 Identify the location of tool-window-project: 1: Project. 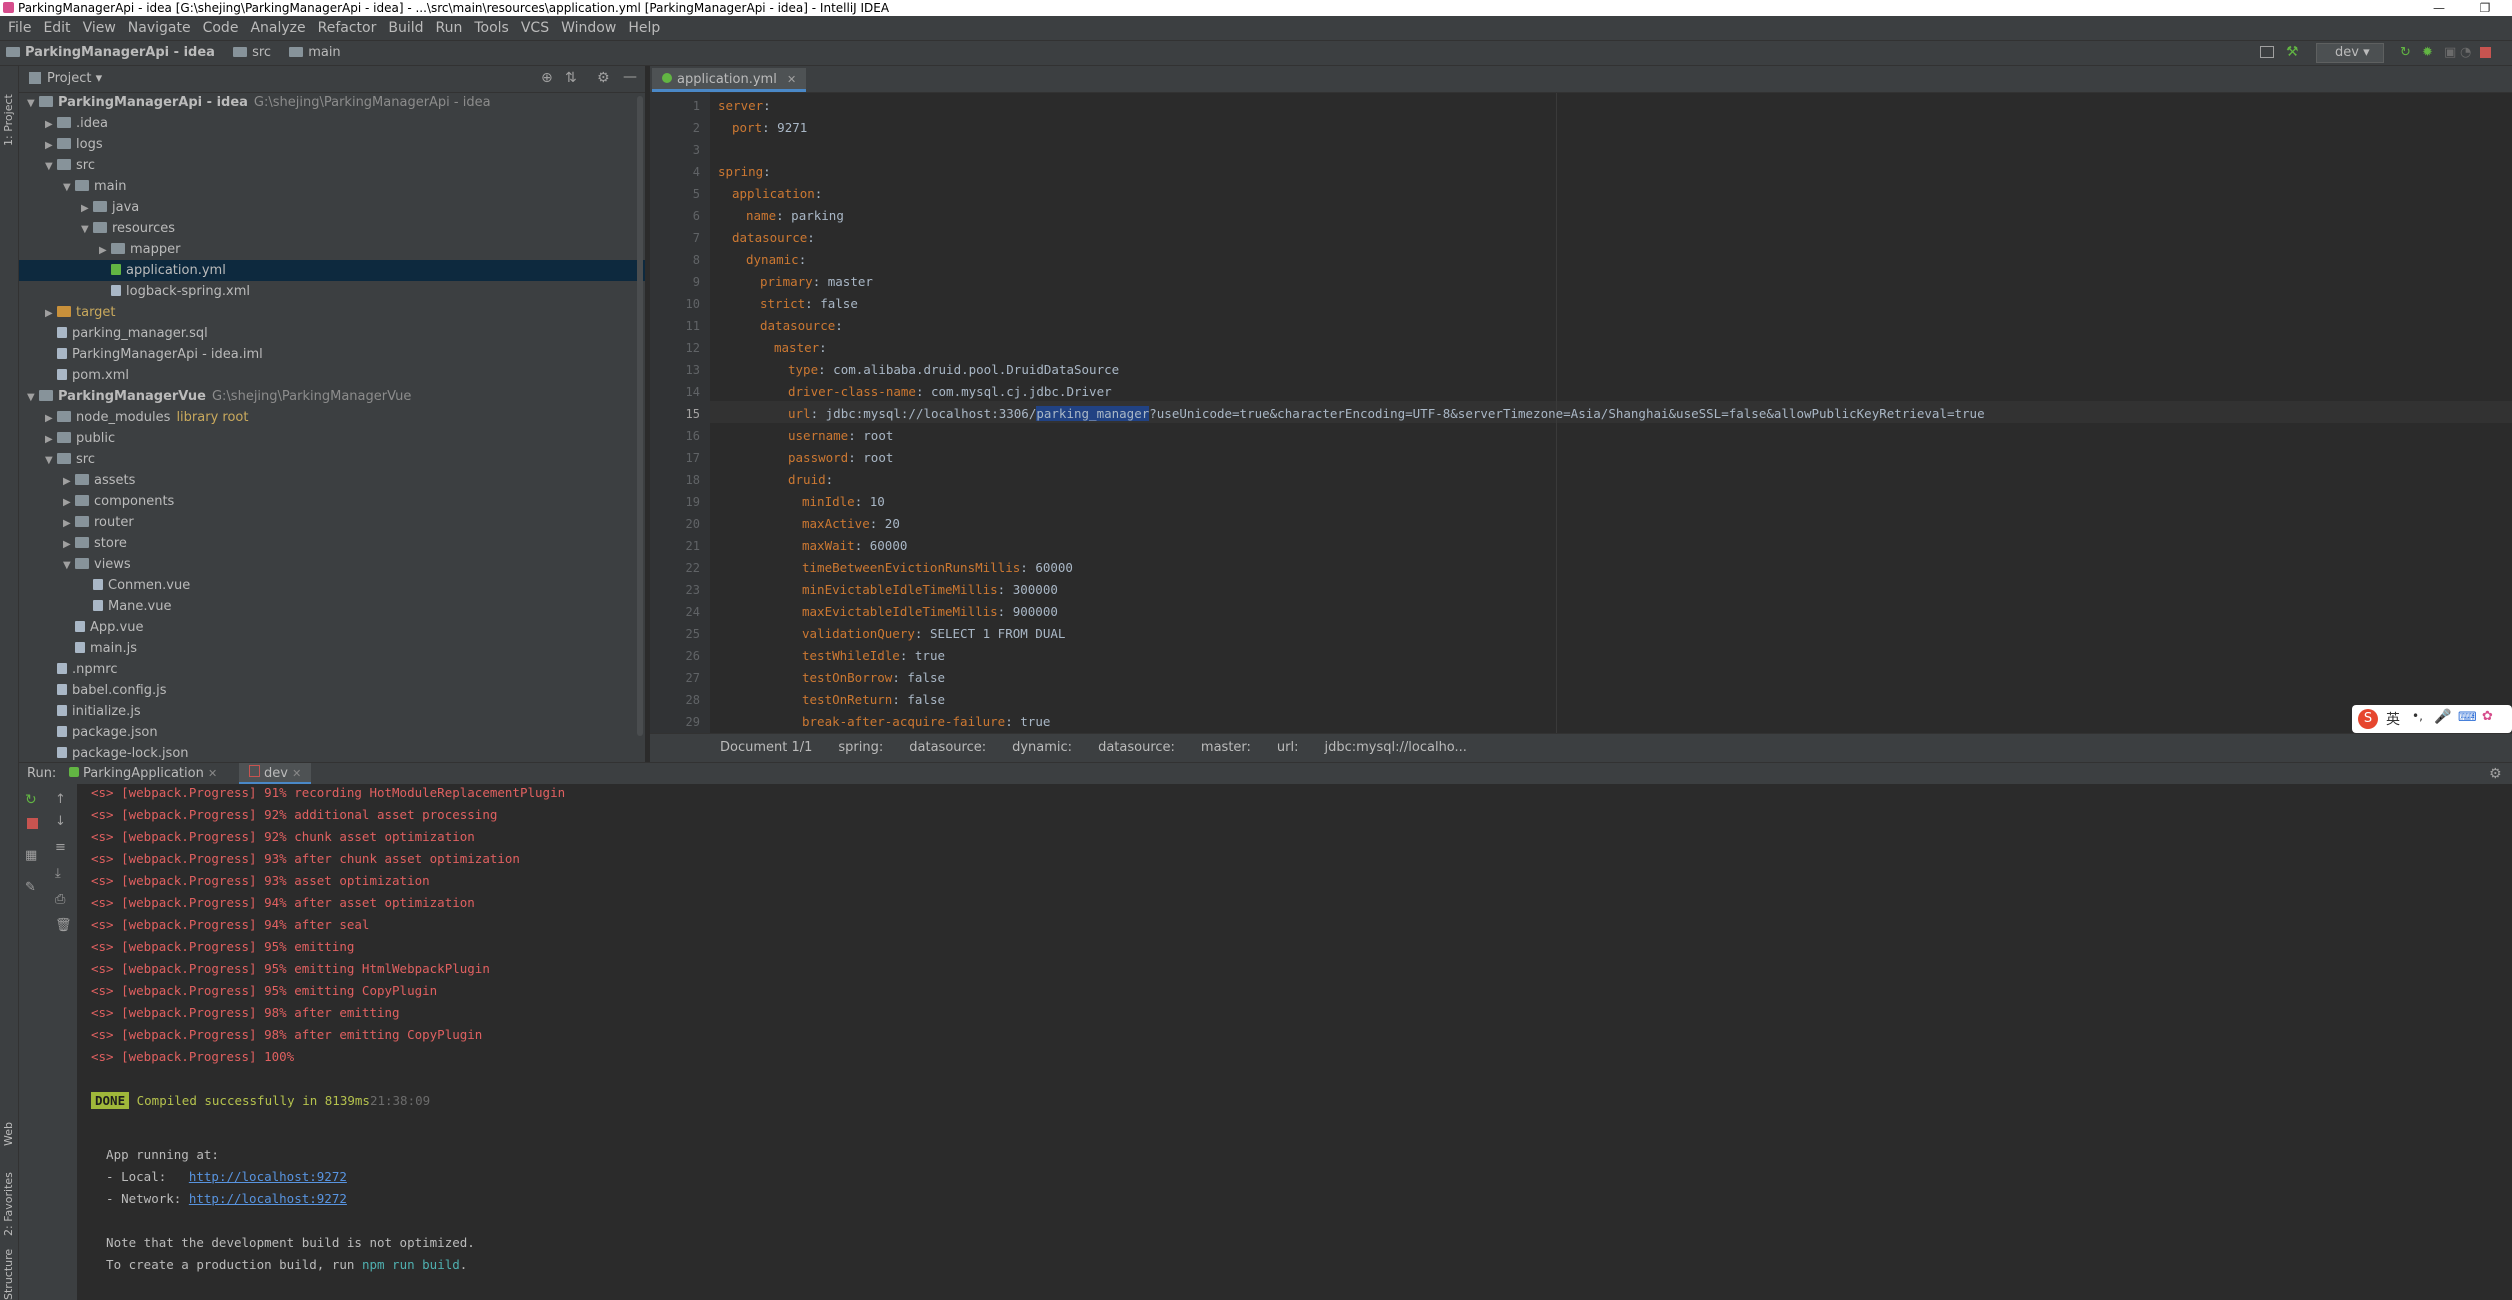
(8, 120).